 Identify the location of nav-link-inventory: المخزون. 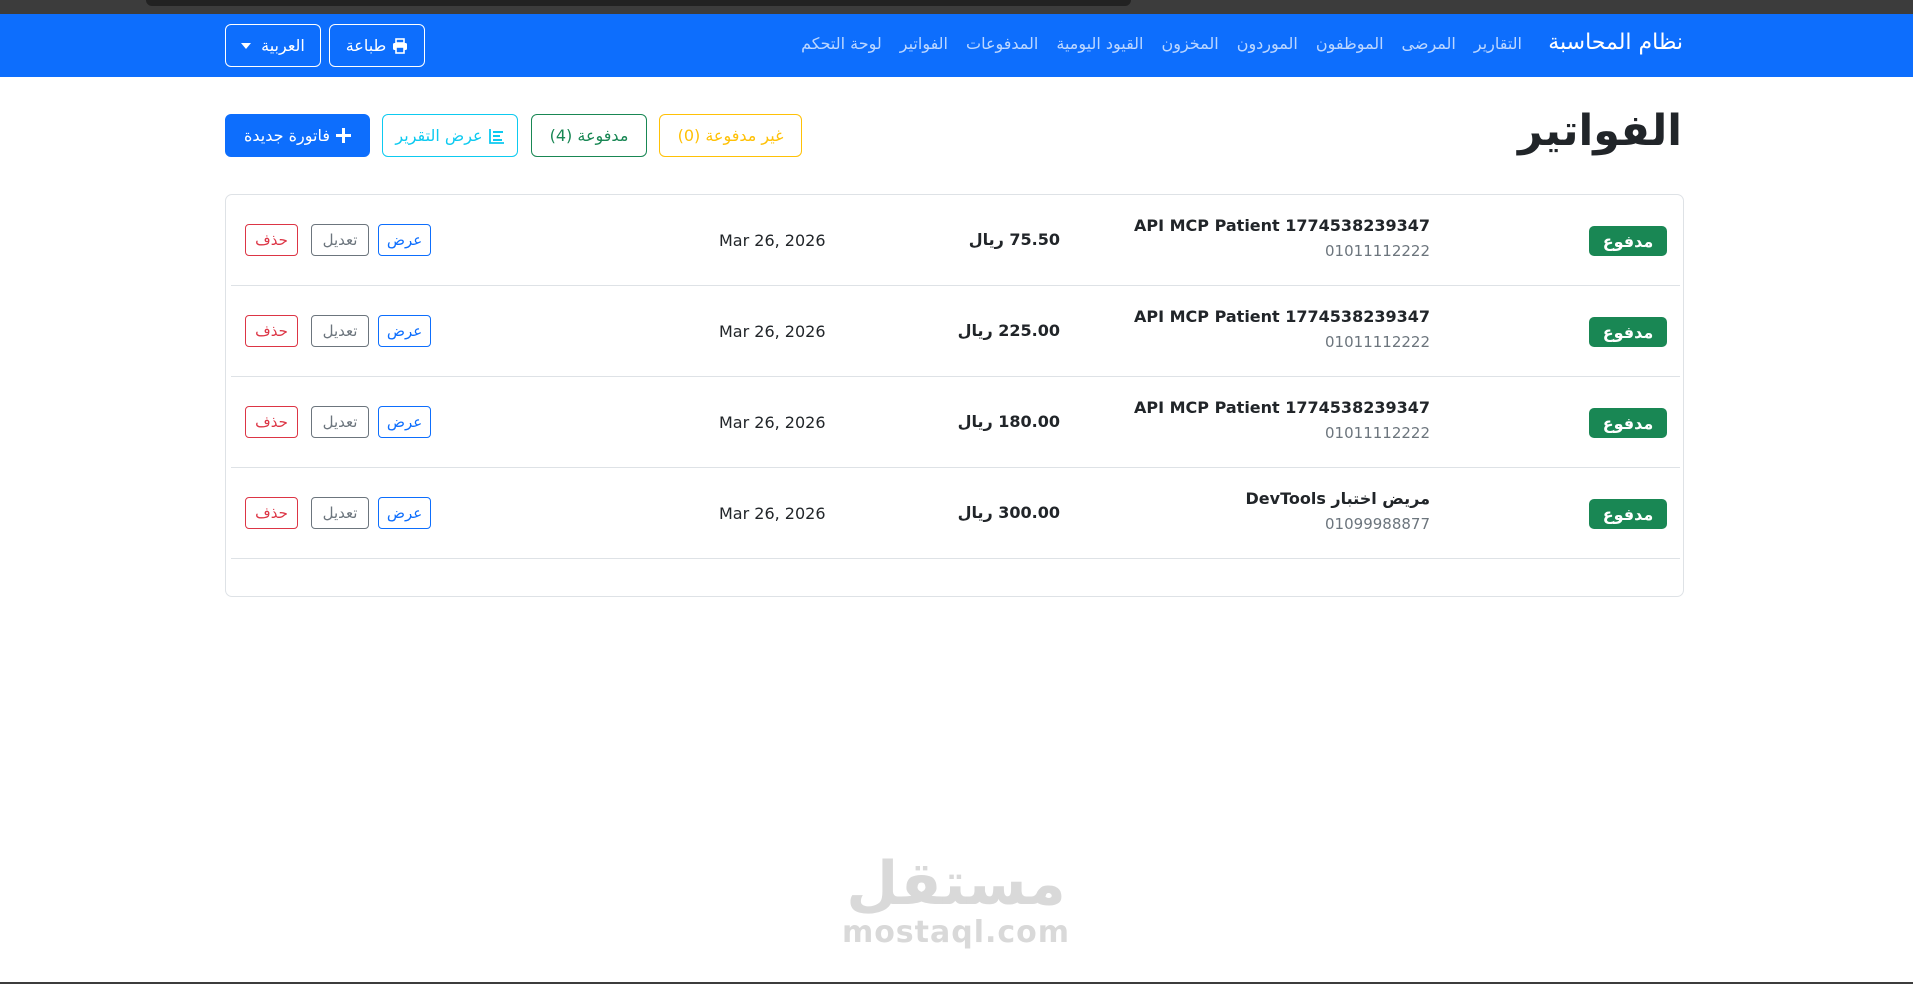
(1189, 43).